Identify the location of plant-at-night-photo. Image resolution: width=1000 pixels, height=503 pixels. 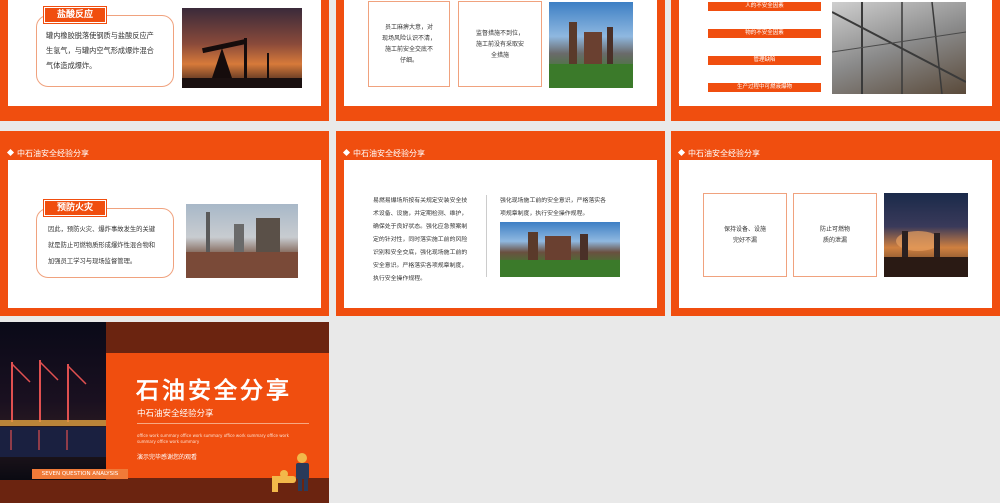
(926, 235).